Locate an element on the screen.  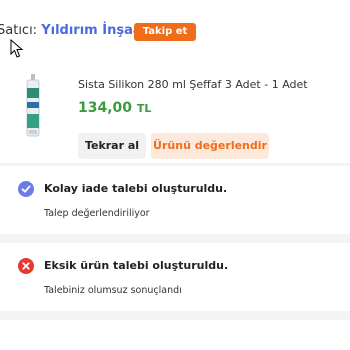
product-thumbnail is located at coordinates (33, 106).